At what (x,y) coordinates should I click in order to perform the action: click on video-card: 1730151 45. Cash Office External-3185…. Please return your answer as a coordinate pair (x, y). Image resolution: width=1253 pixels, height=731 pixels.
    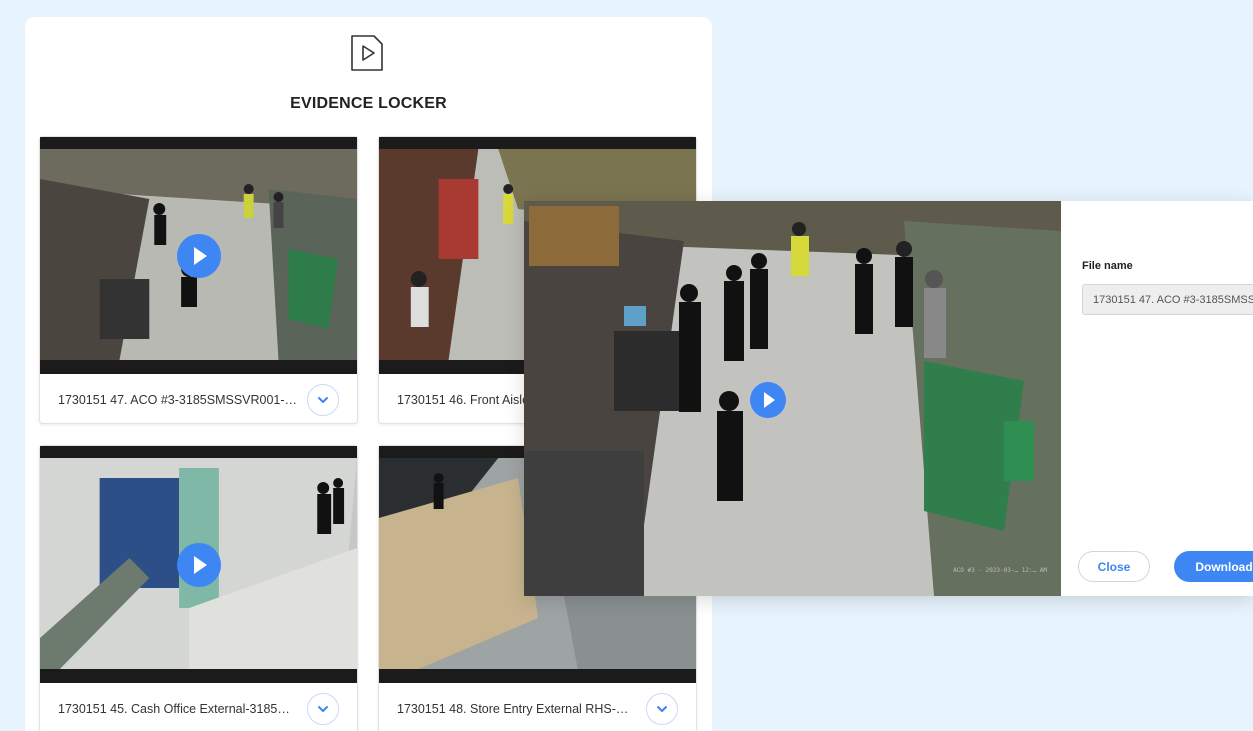
    Looking at the image, I should click on (198, 588).